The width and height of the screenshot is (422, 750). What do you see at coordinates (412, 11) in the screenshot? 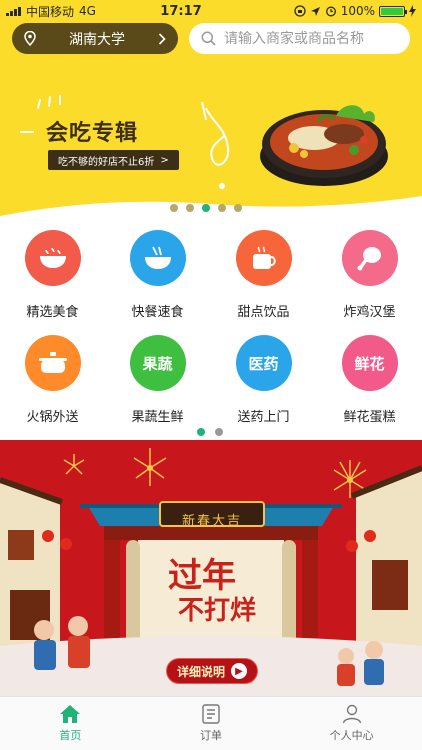
I see `charging-icon` at bounding box center [412, 11].